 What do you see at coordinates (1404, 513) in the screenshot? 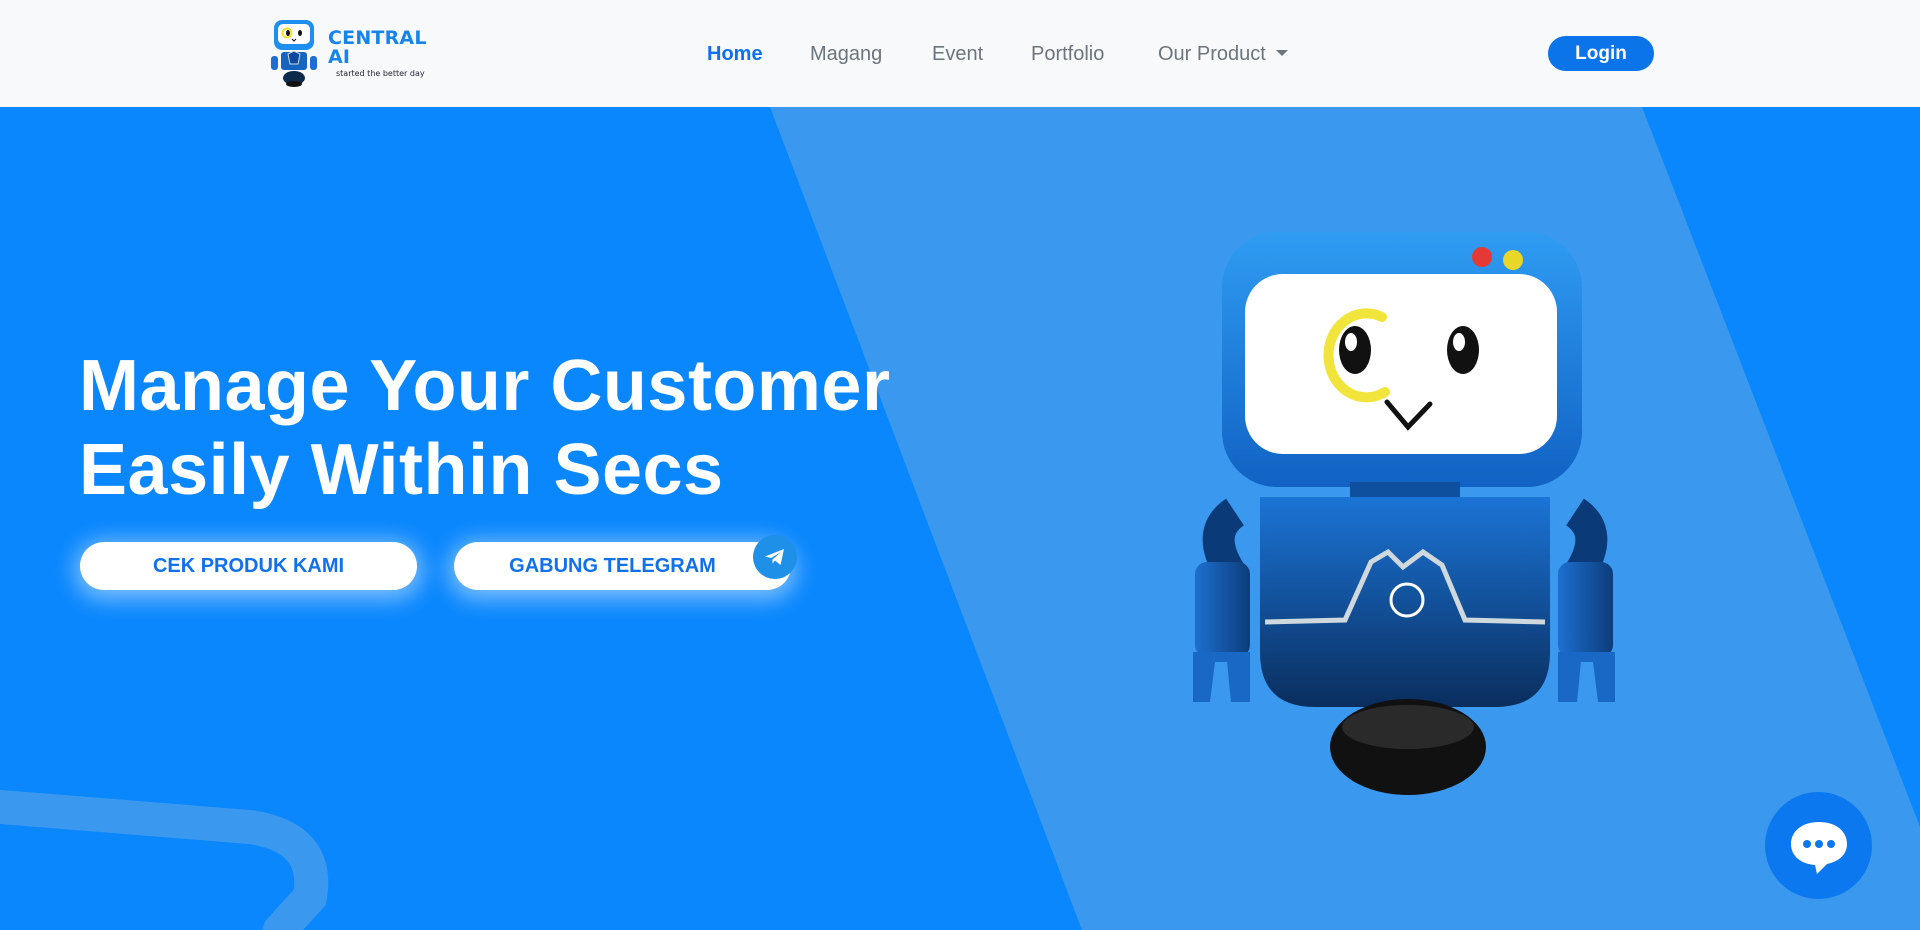
I see `robot-mascot-image` at bounding box center [1404, 513].